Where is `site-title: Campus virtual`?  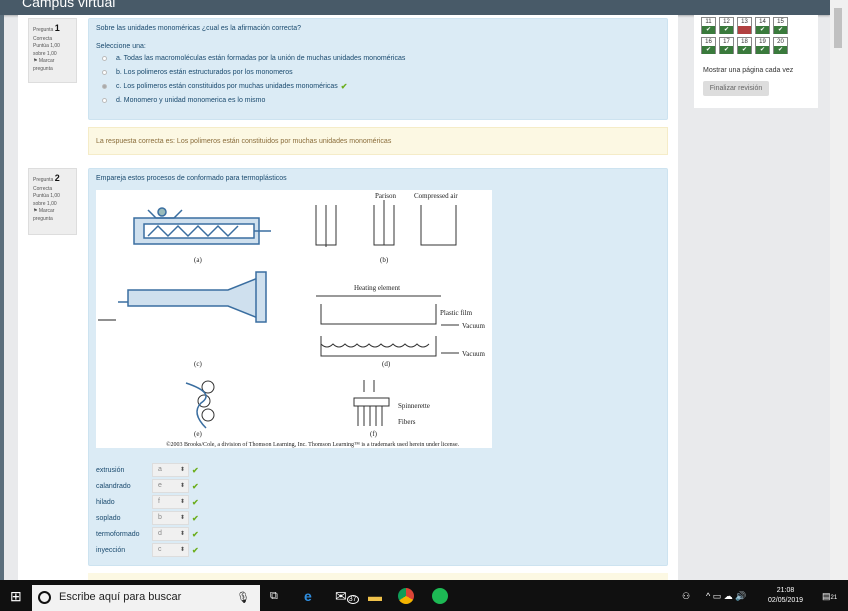
site-title: Campus virtual is located at coordinates (68, 5).